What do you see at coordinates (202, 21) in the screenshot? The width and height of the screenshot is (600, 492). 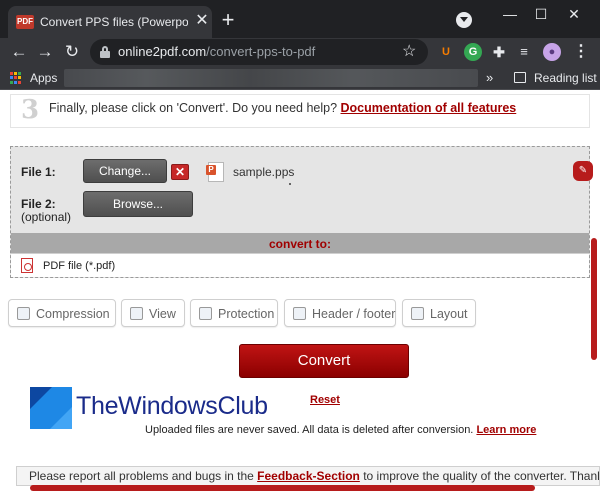 I see `tab-close-icon: ✕` at bounding box center [202, 21].